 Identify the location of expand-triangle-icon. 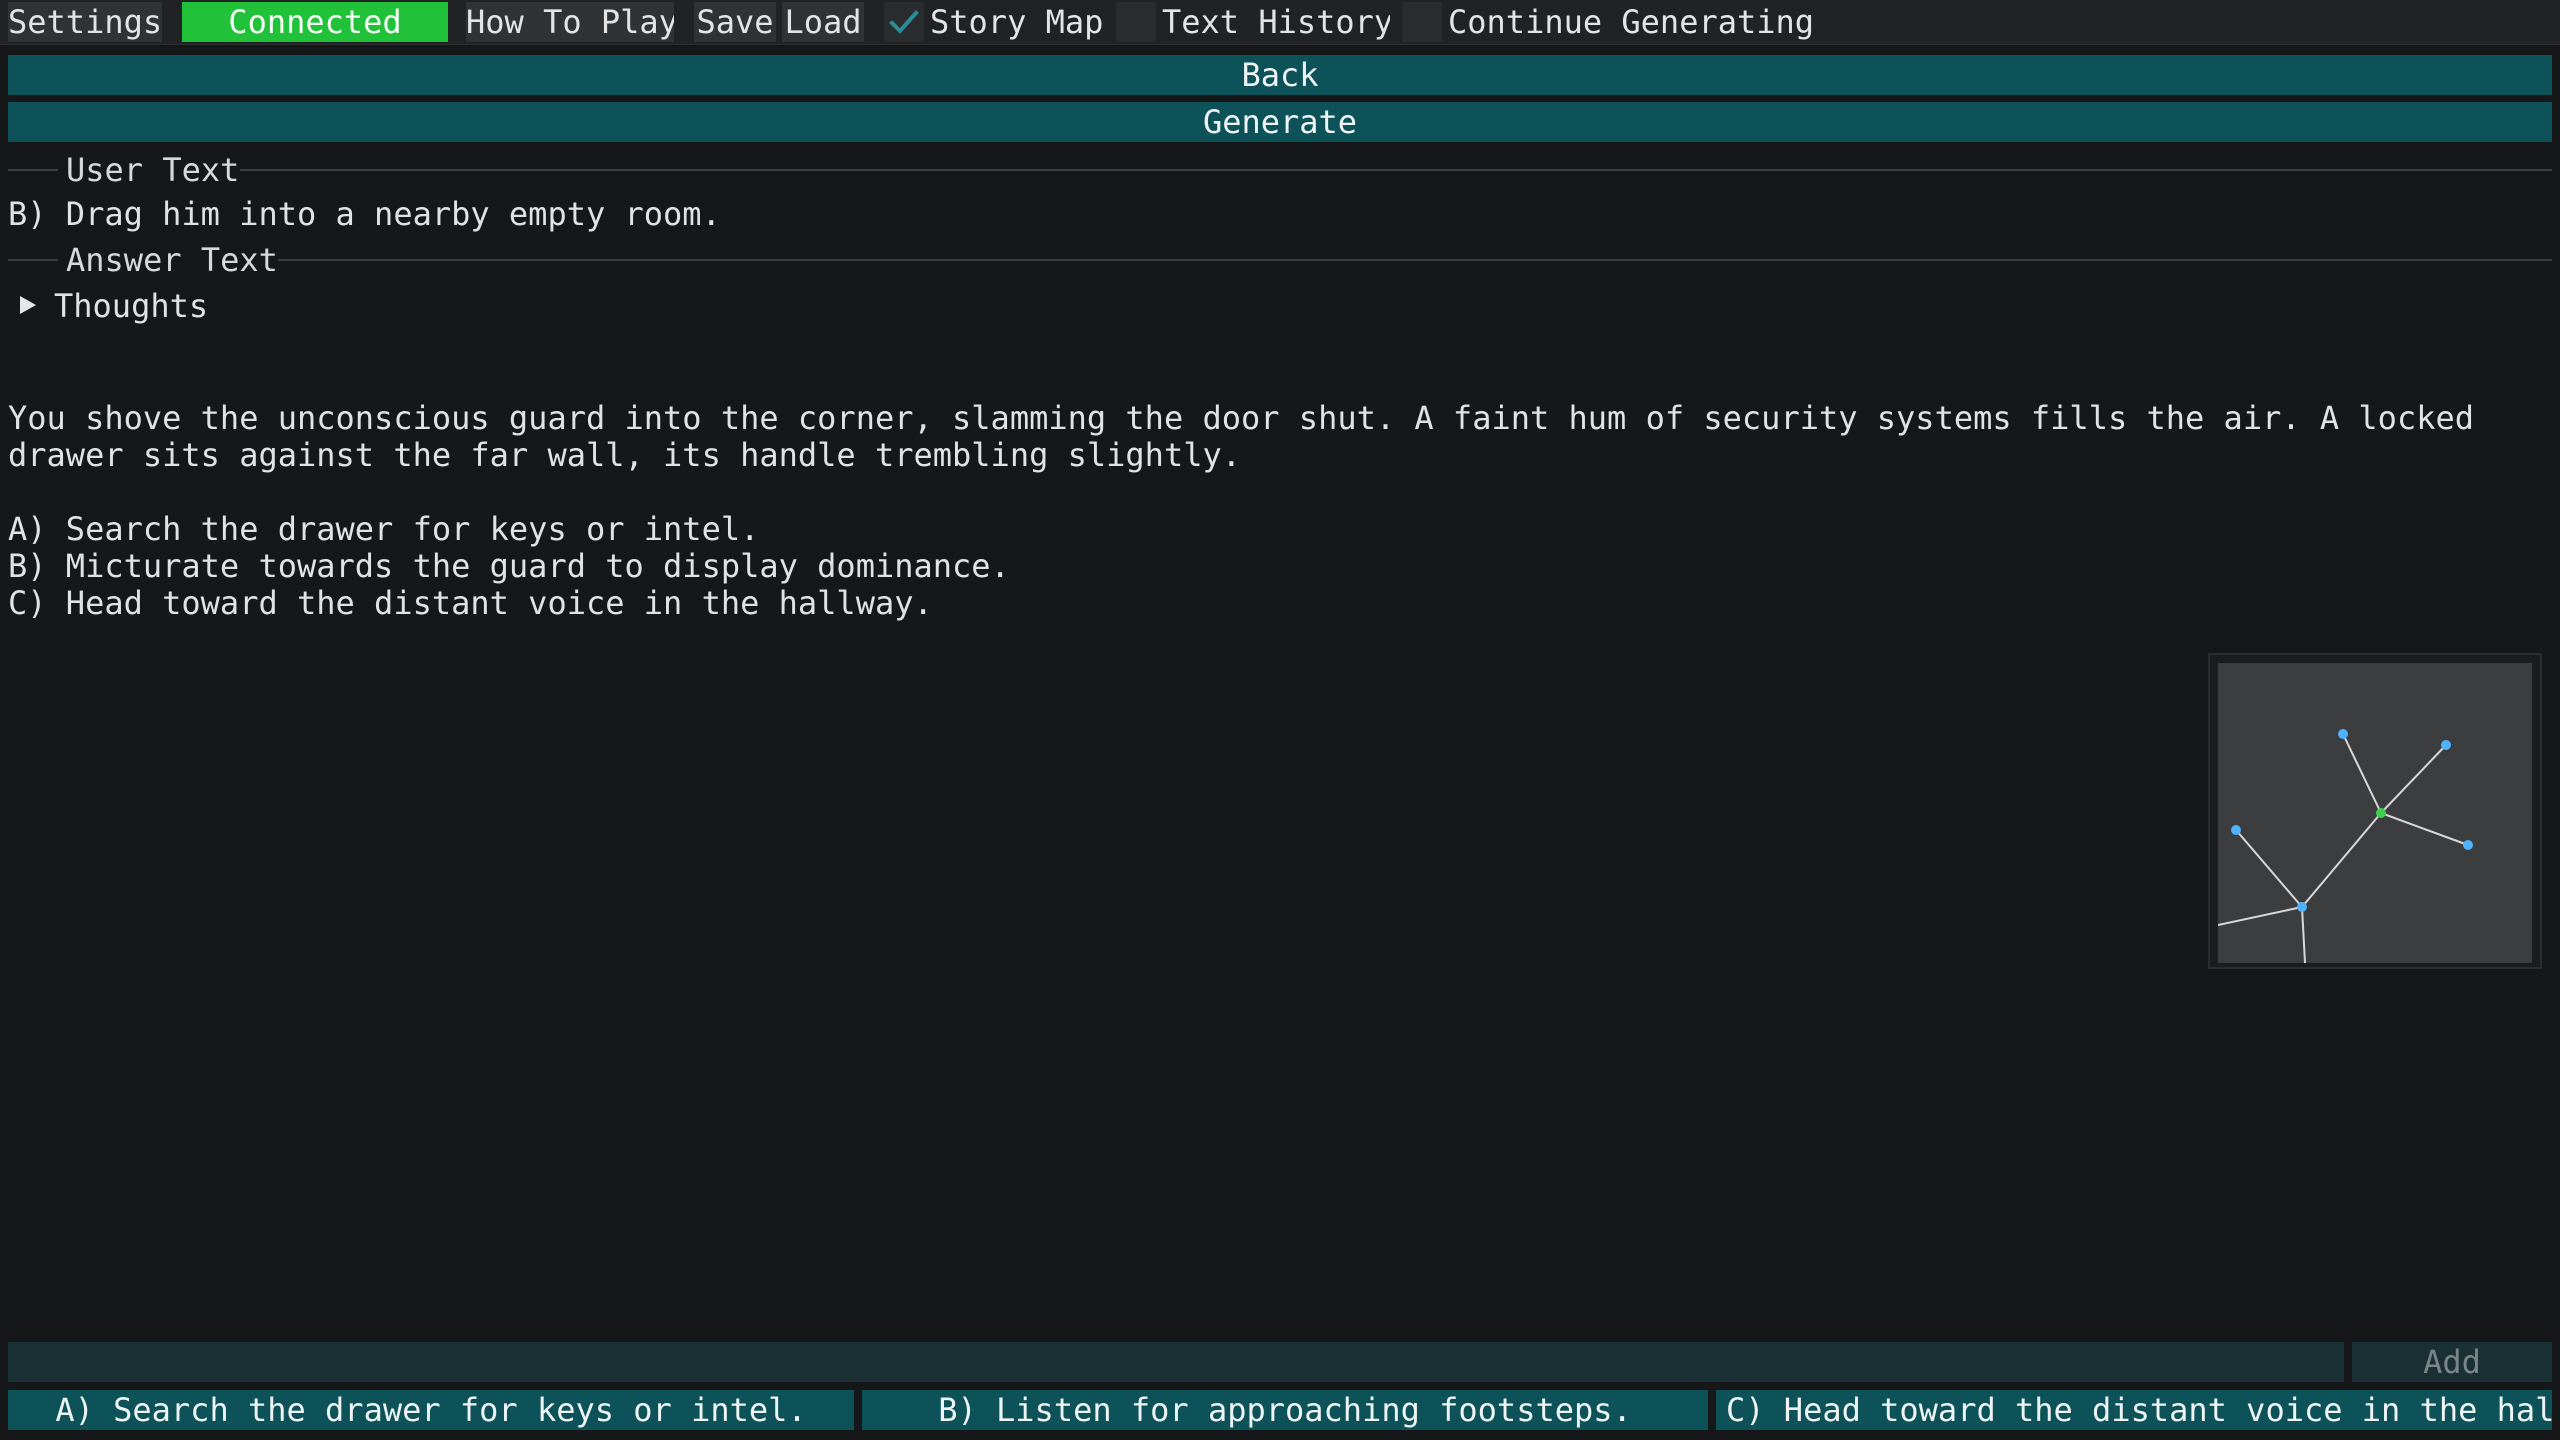
(28, 305).